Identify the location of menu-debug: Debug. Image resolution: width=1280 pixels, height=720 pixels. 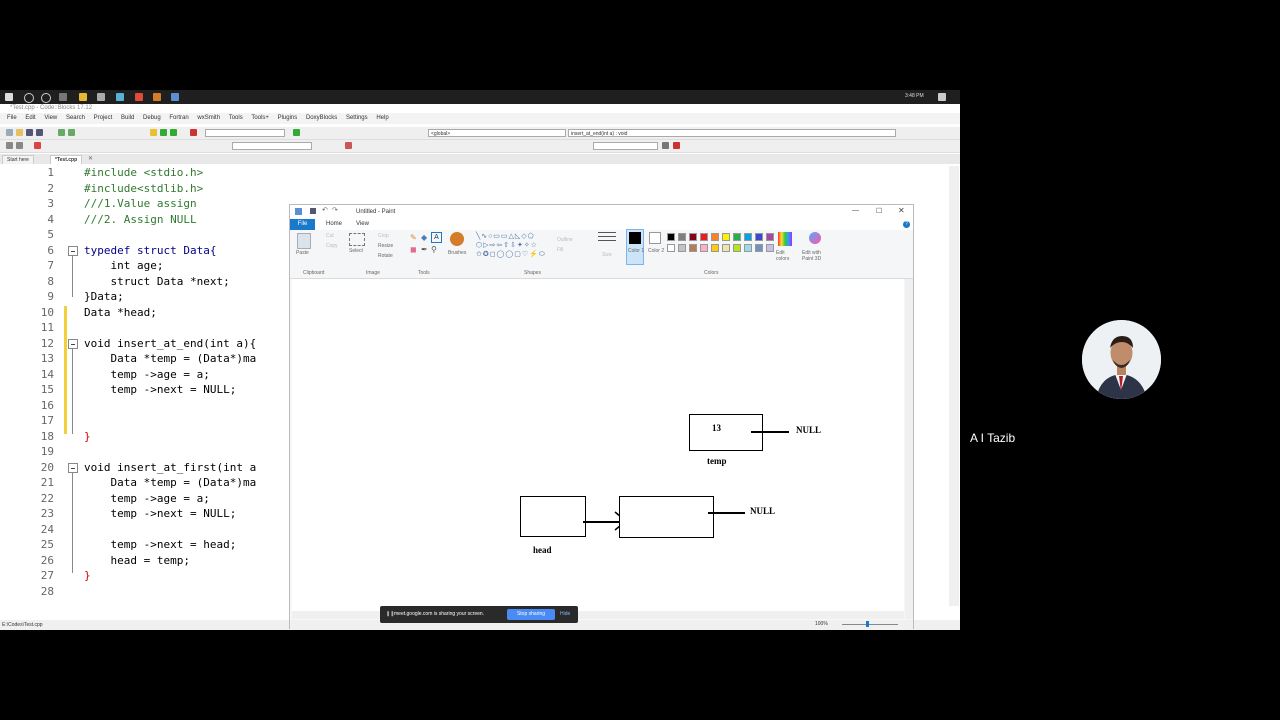
(152, 118).